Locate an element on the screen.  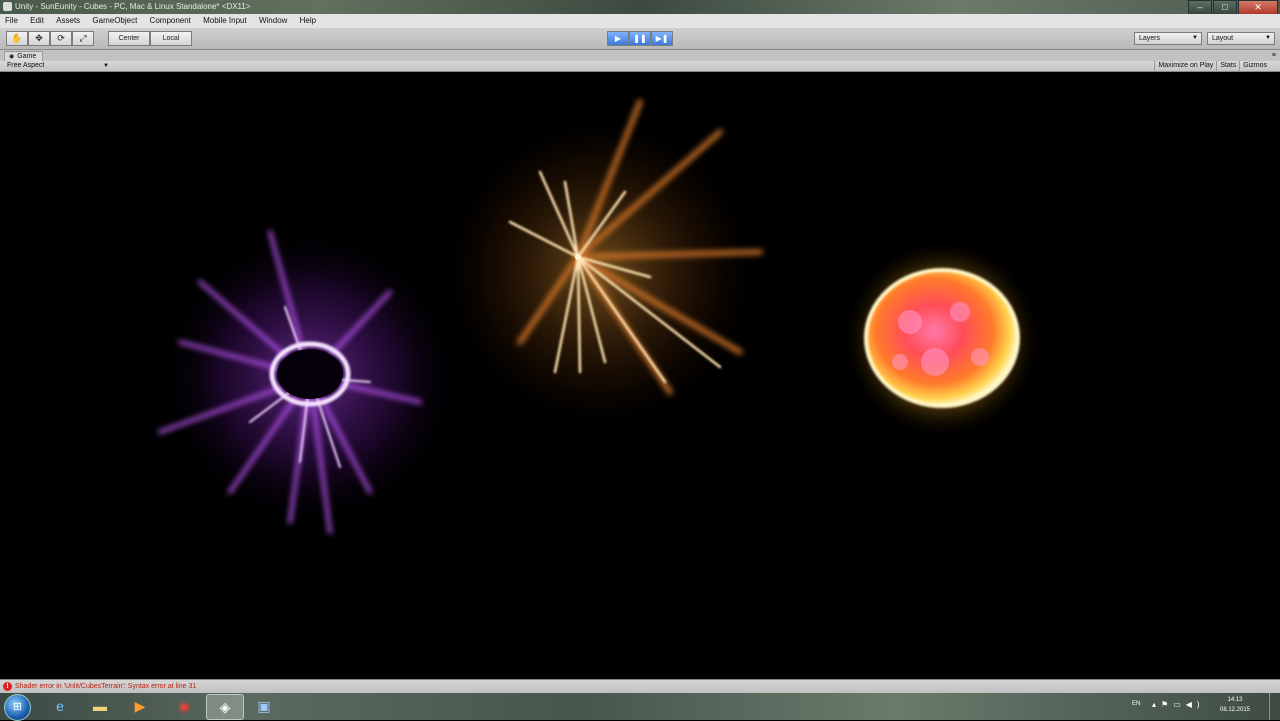
unity-icon: ◈ is located at coordinates (225, 707).